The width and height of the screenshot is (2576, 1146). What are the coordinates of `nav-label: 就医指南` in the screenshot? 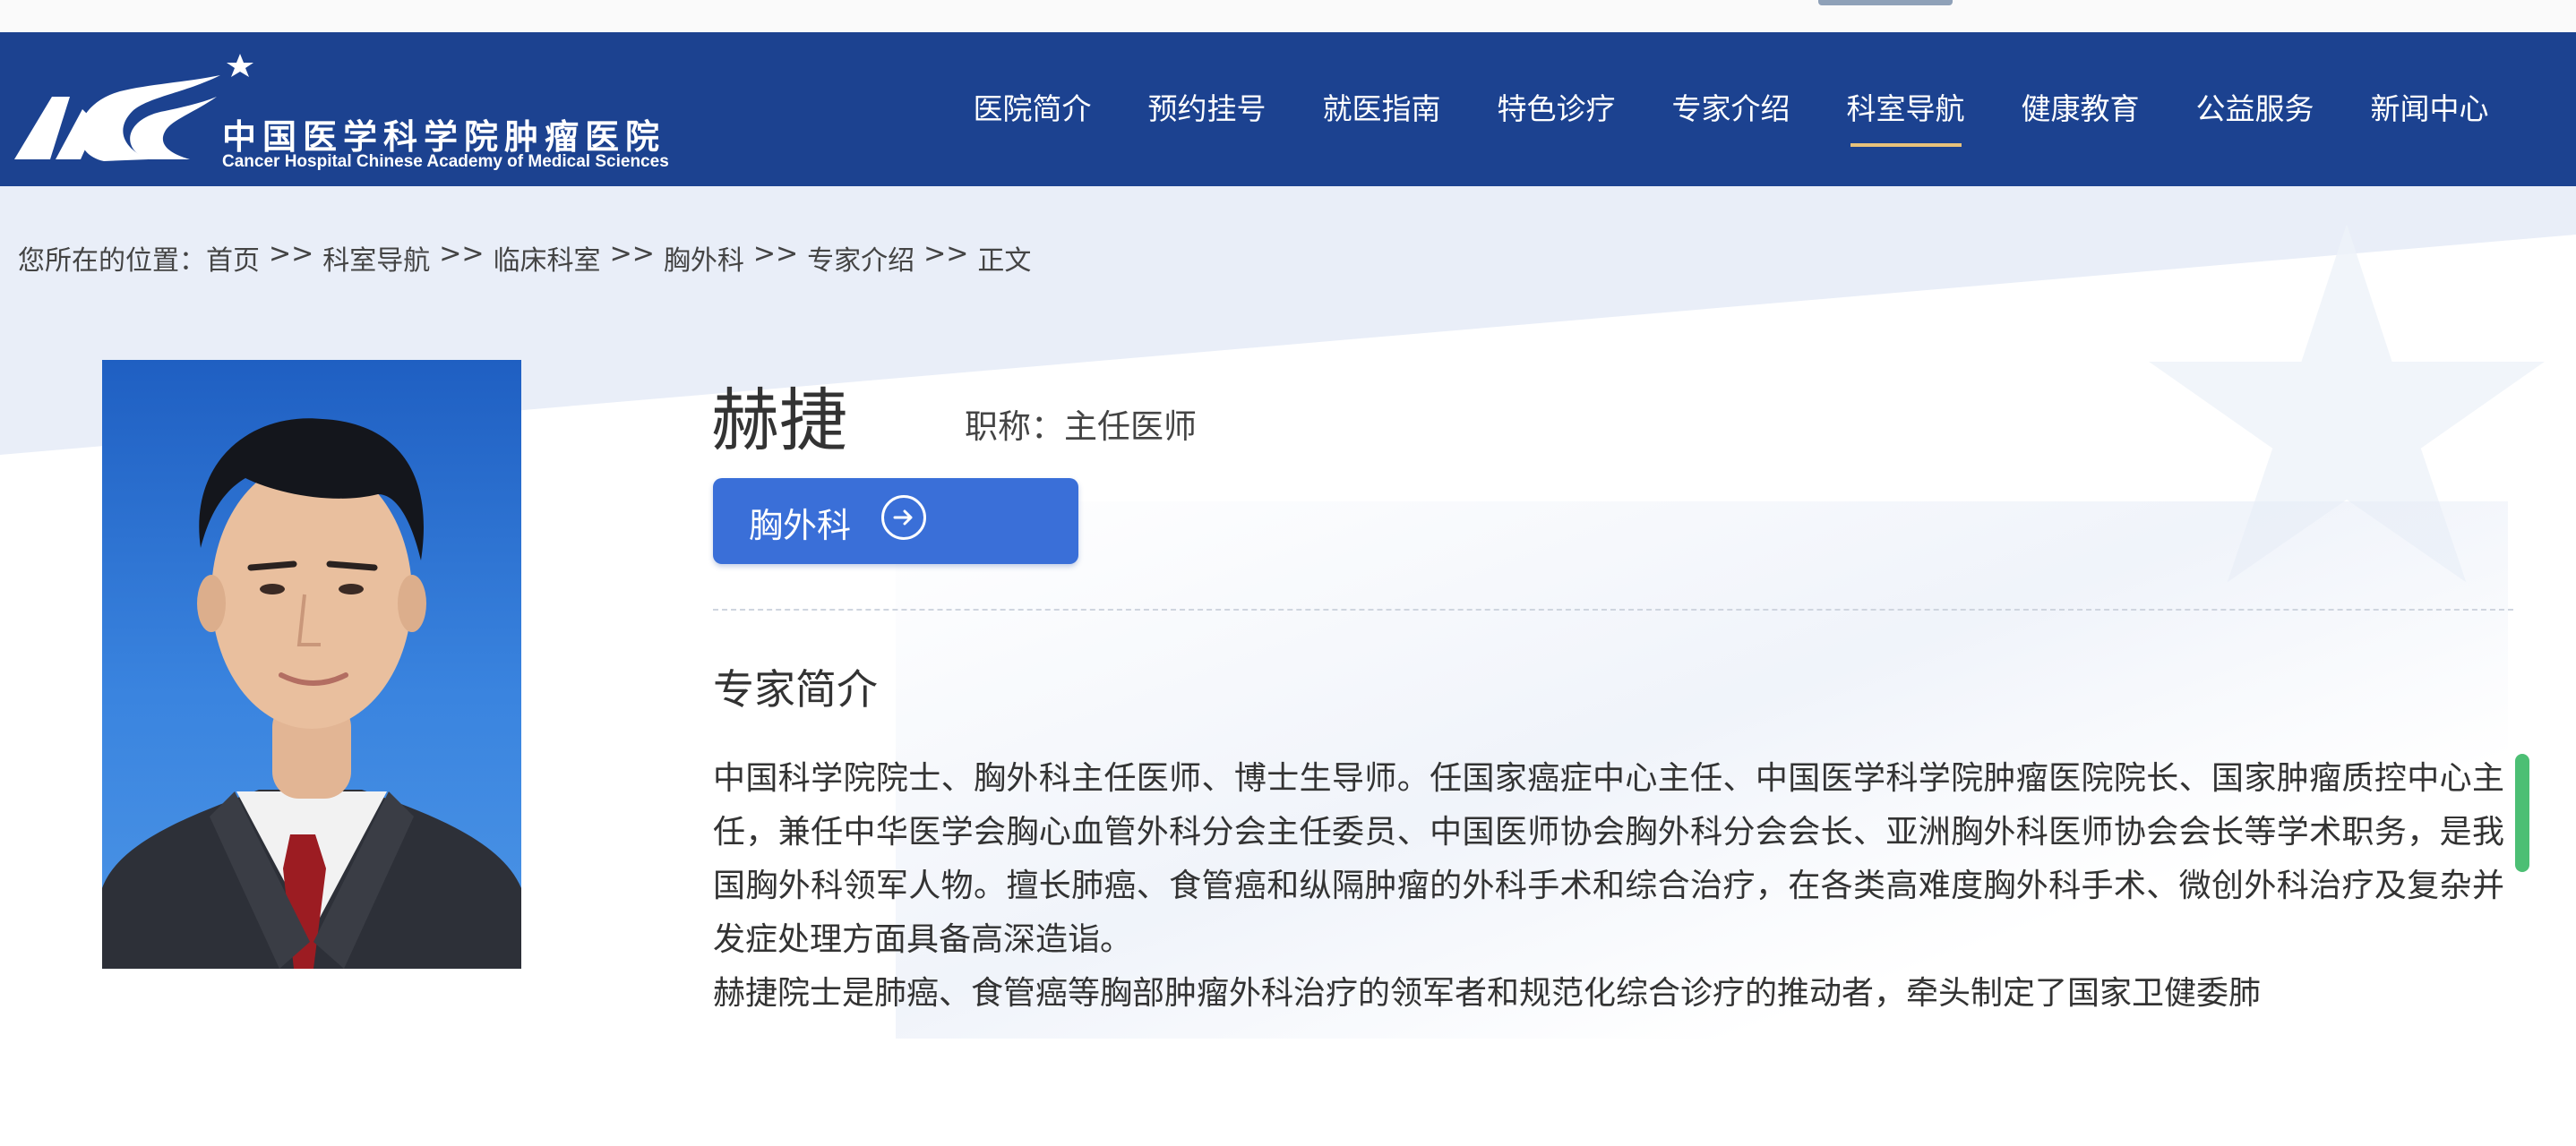 It's located at (1381, 108).